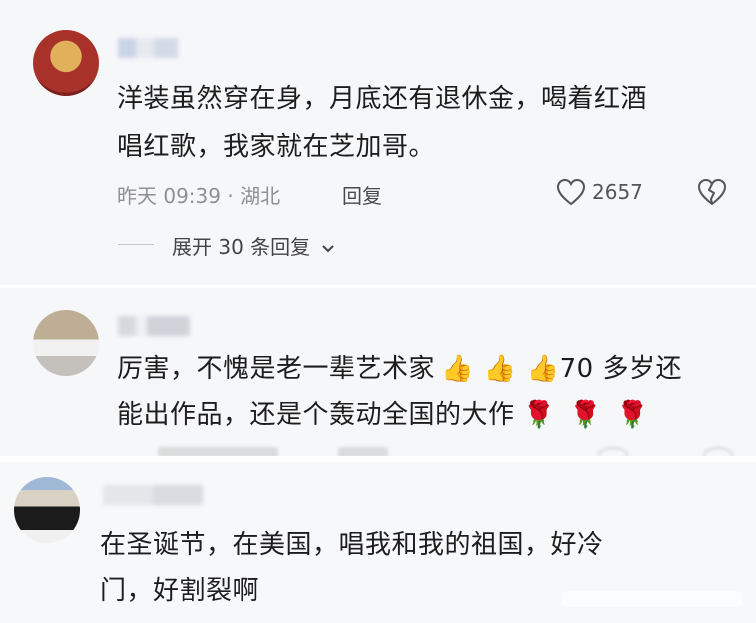  I want to click on watermark-logo-icon, so click(652, 599).